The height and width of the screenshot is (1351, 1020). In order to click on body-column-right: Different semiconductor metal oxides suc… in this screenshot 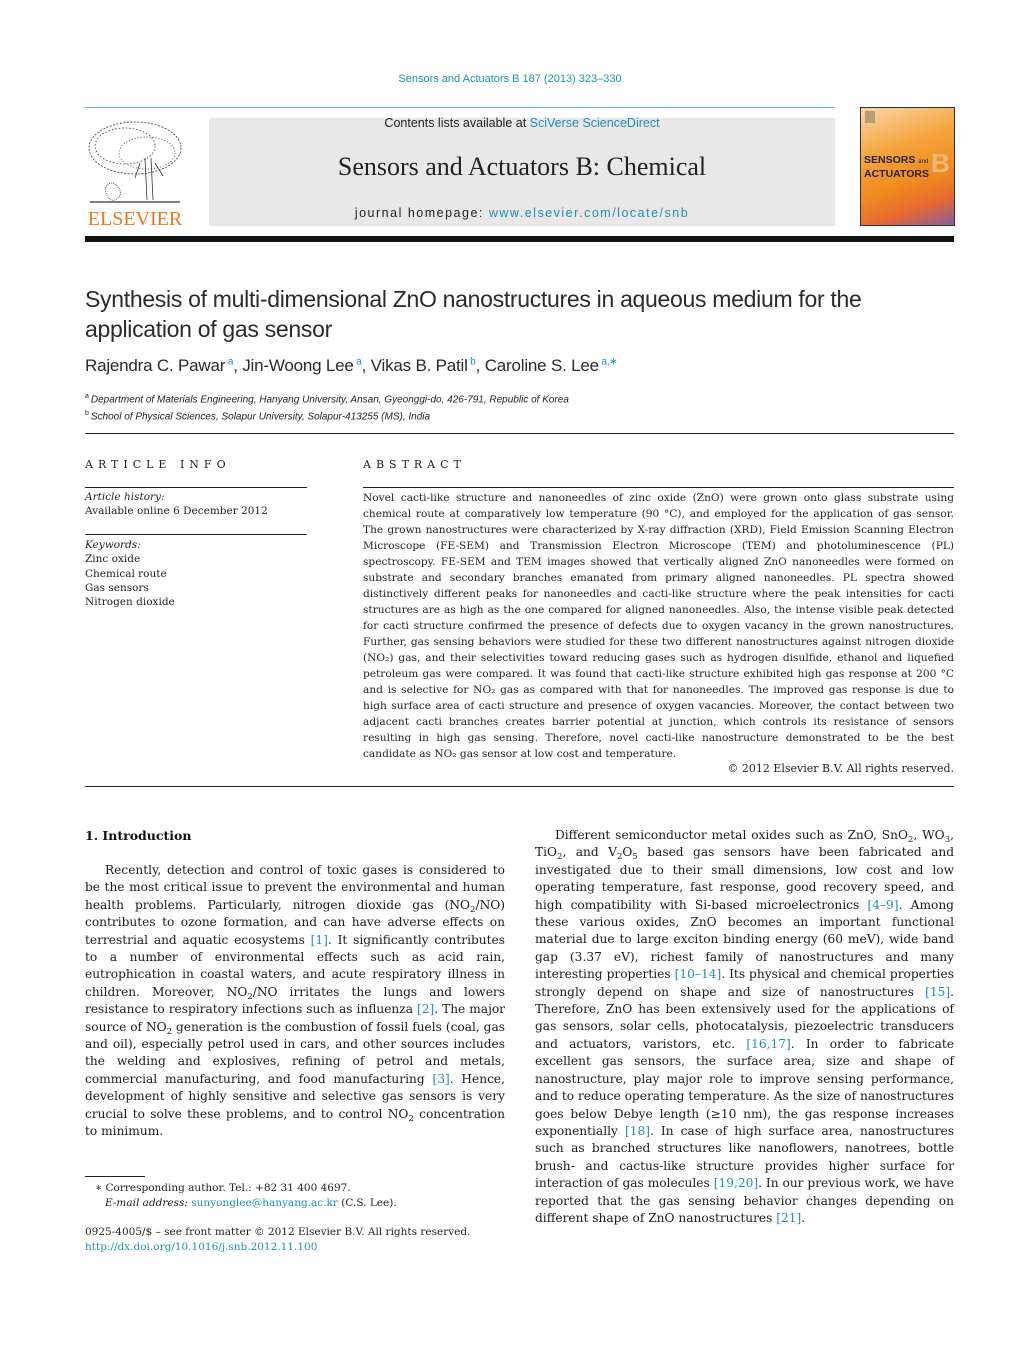, I will do `click(745, 1026)`.